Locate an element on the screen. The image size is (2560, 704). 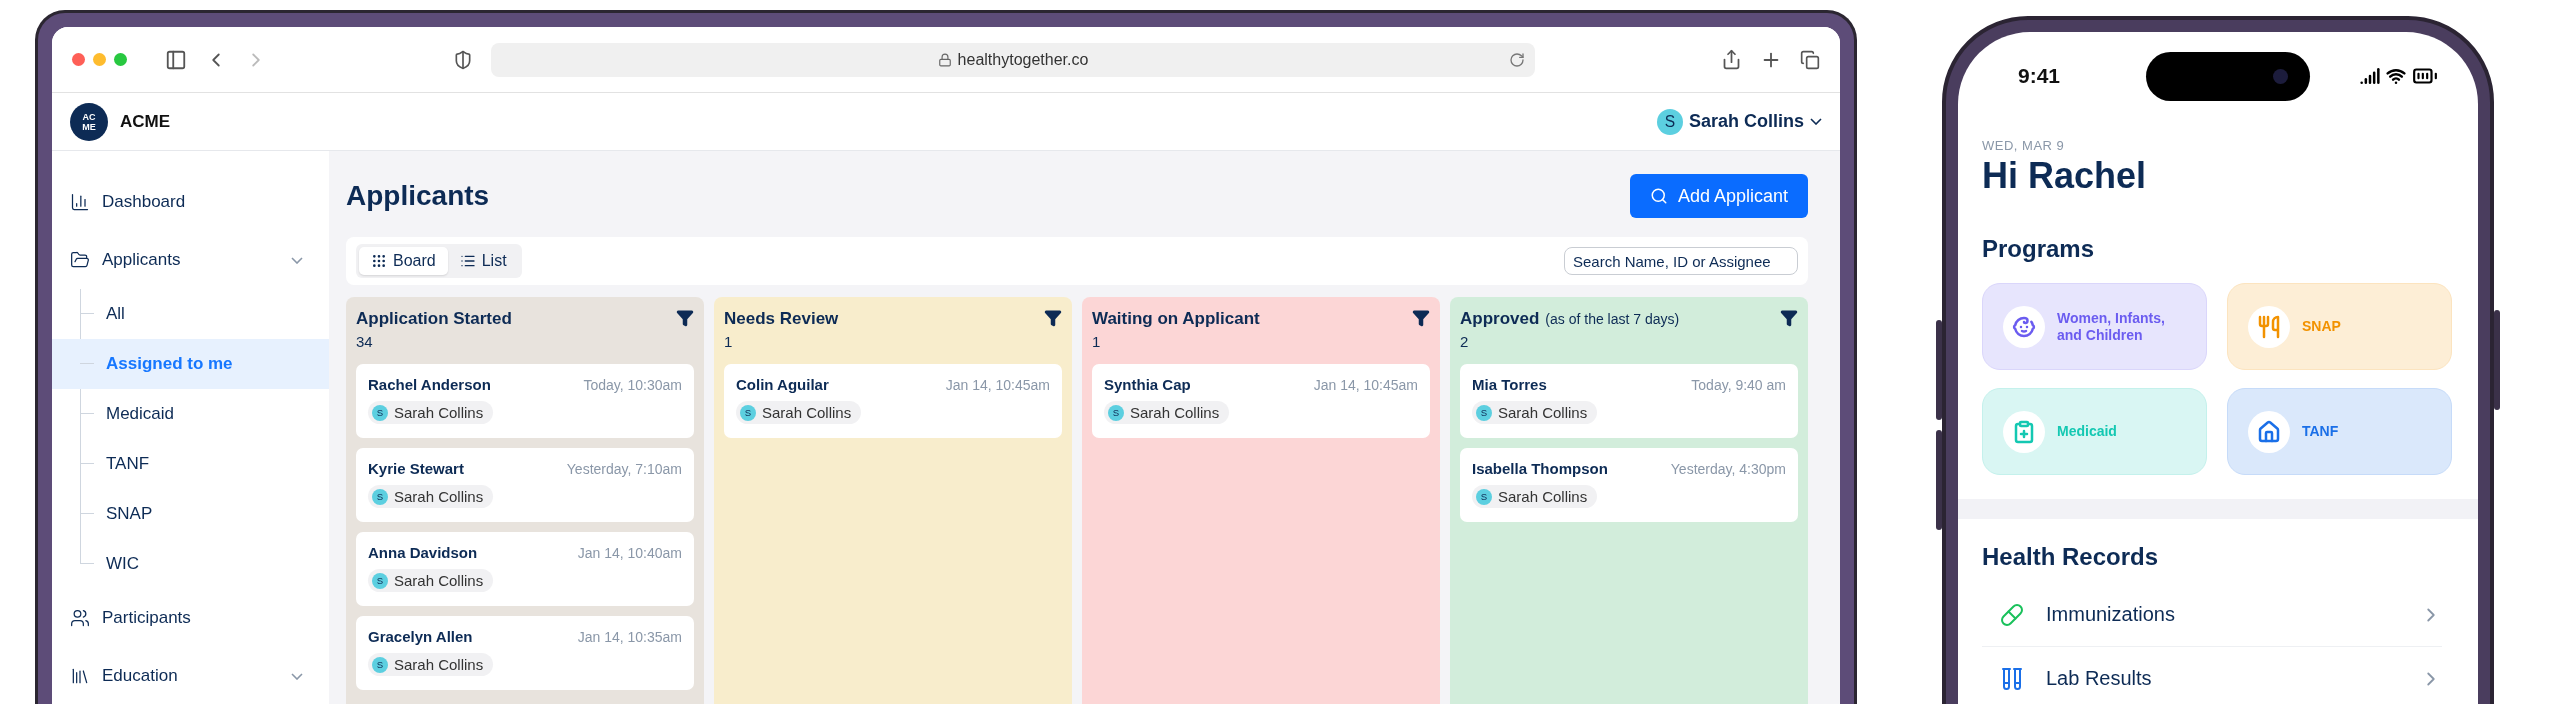
sidebar-subitem: SNAP is located at coordinates (190, 514).